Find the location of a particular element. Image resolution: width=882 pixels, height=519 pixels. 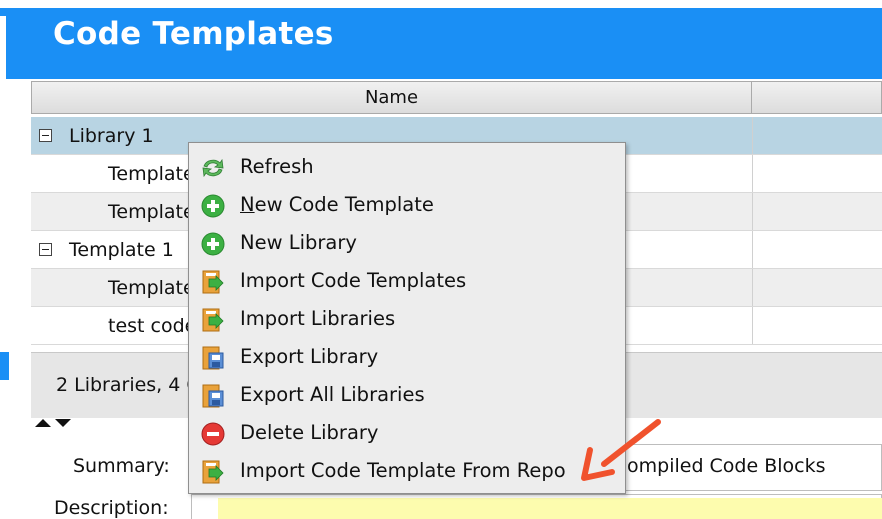

menu-item-label: Delete Library is located at coordinates (309, 432).